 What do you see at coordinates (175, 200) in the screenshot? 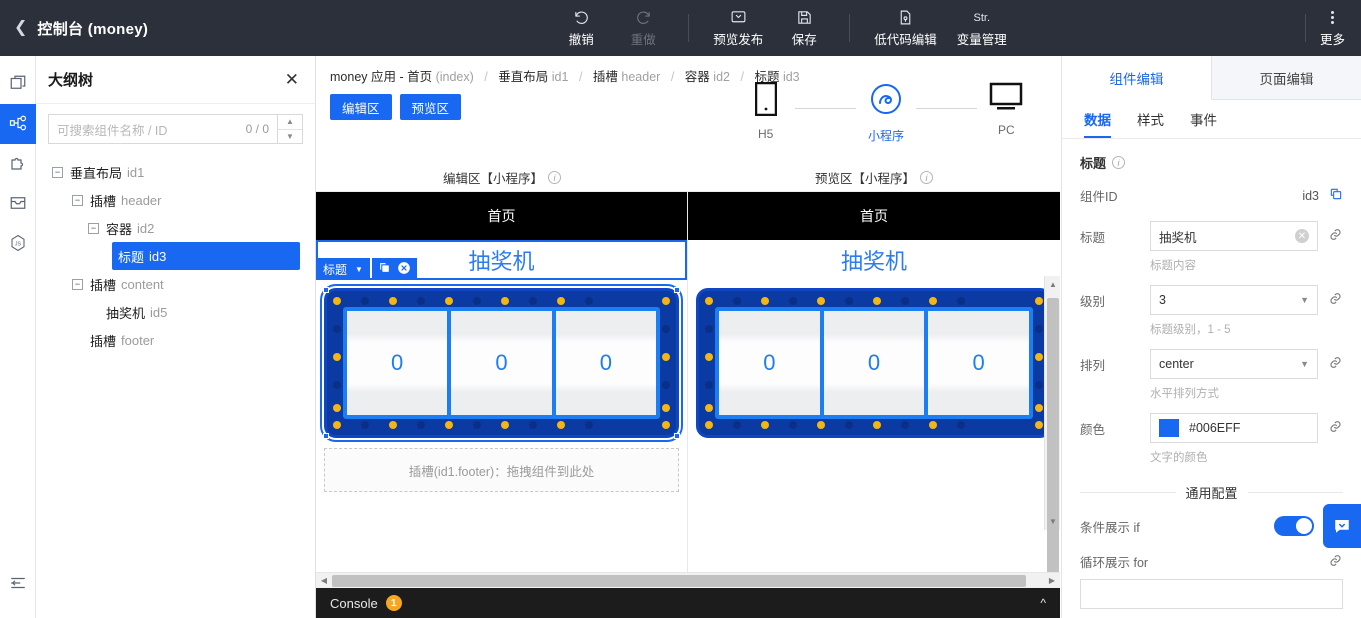
I see `tree-node-header: − 插槽 header` at bounding box center [175, 200].